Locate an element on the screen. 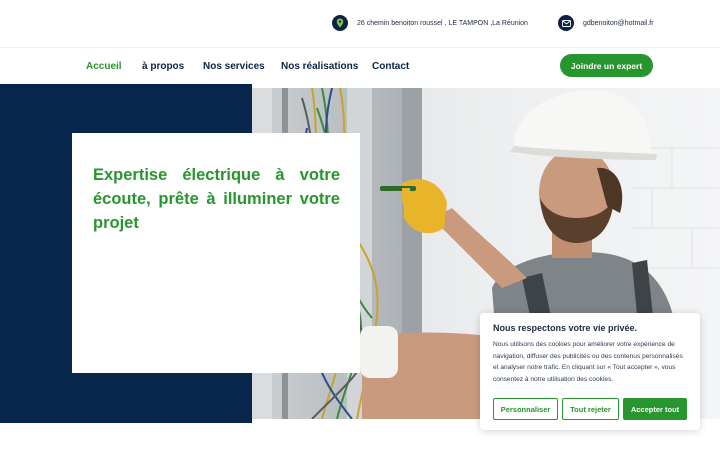  cookie-button-row: Personnaliser Tout rejeter Accepter tout is located at coordinates (590, 409).